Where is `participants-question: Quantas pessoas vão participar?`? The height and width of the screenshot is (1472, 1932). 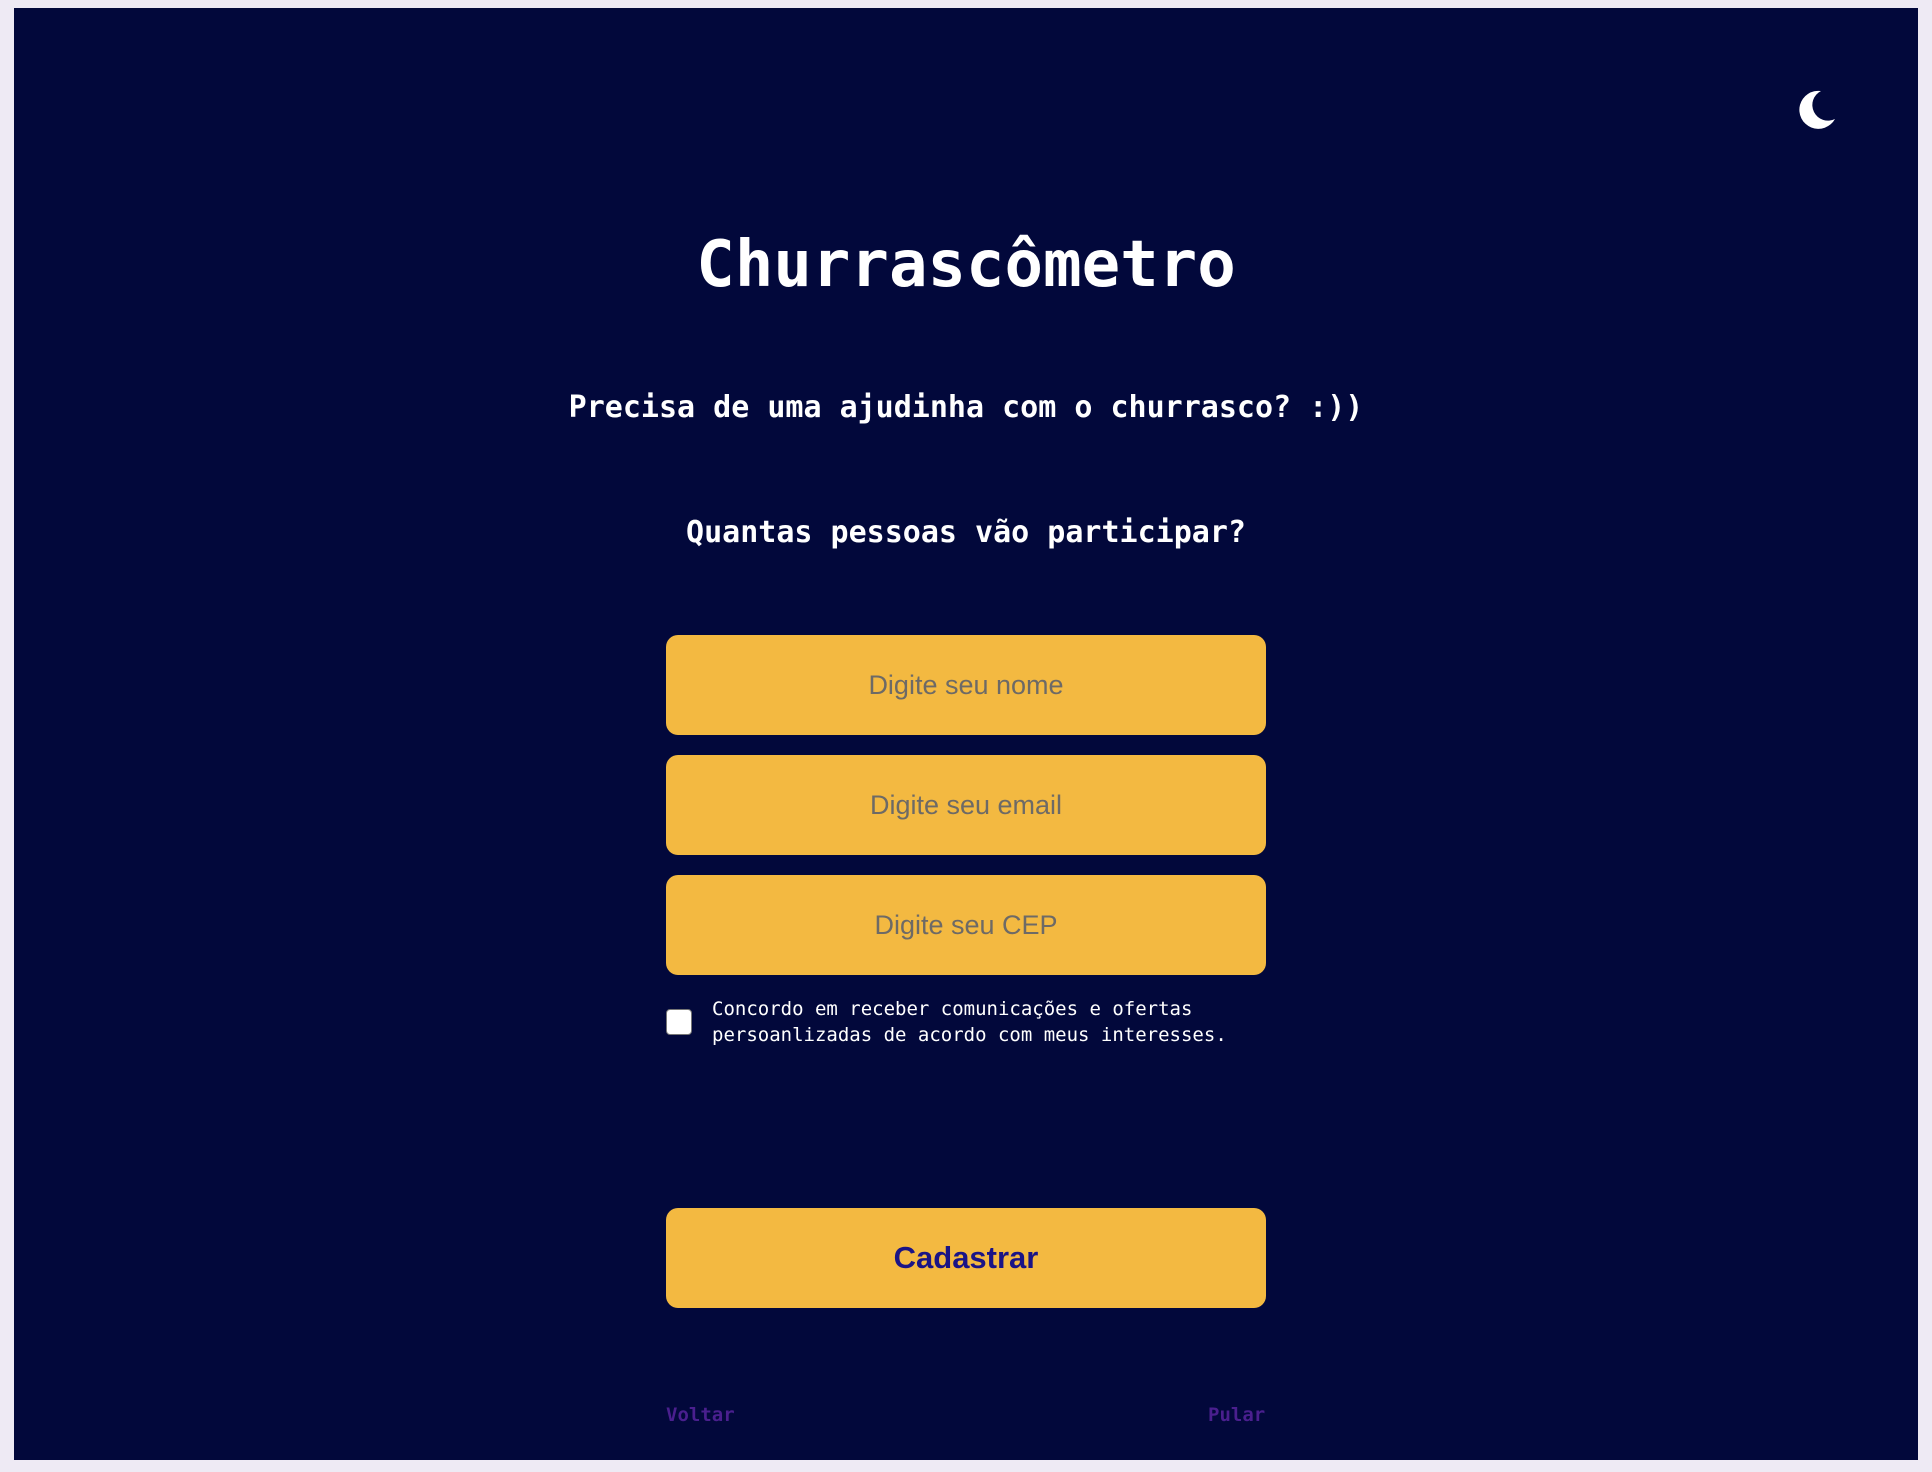 participants-question: Quantas pessoas vão participar? is located at coordinates (966, 532).